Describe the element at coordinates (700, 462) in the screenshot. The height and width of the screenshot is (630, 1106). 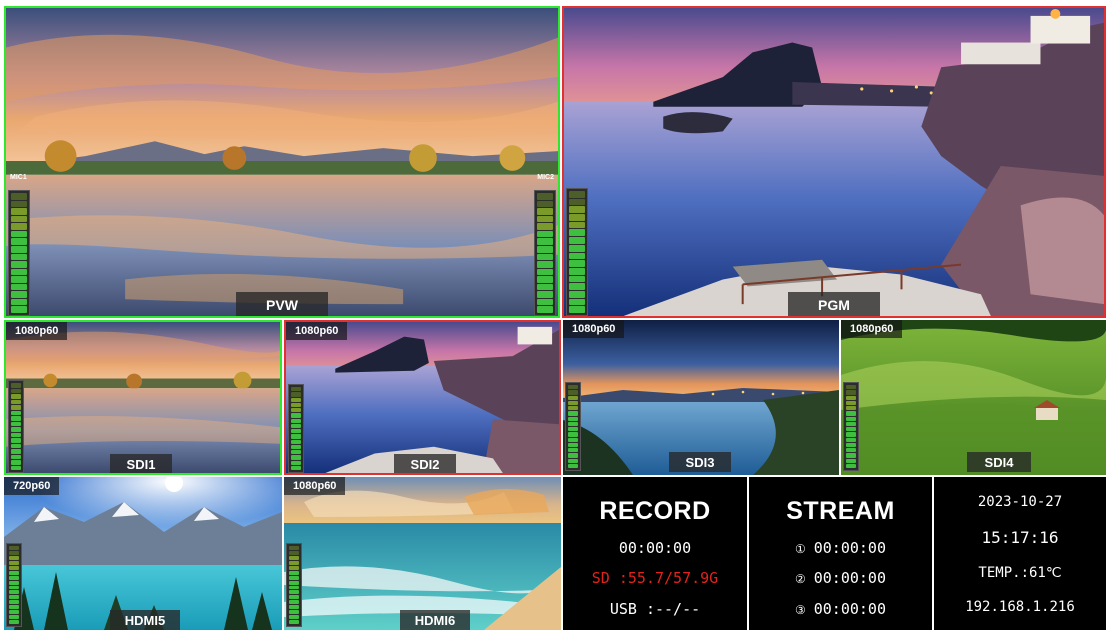
I see `sdi3-label: SDI3` at that location.